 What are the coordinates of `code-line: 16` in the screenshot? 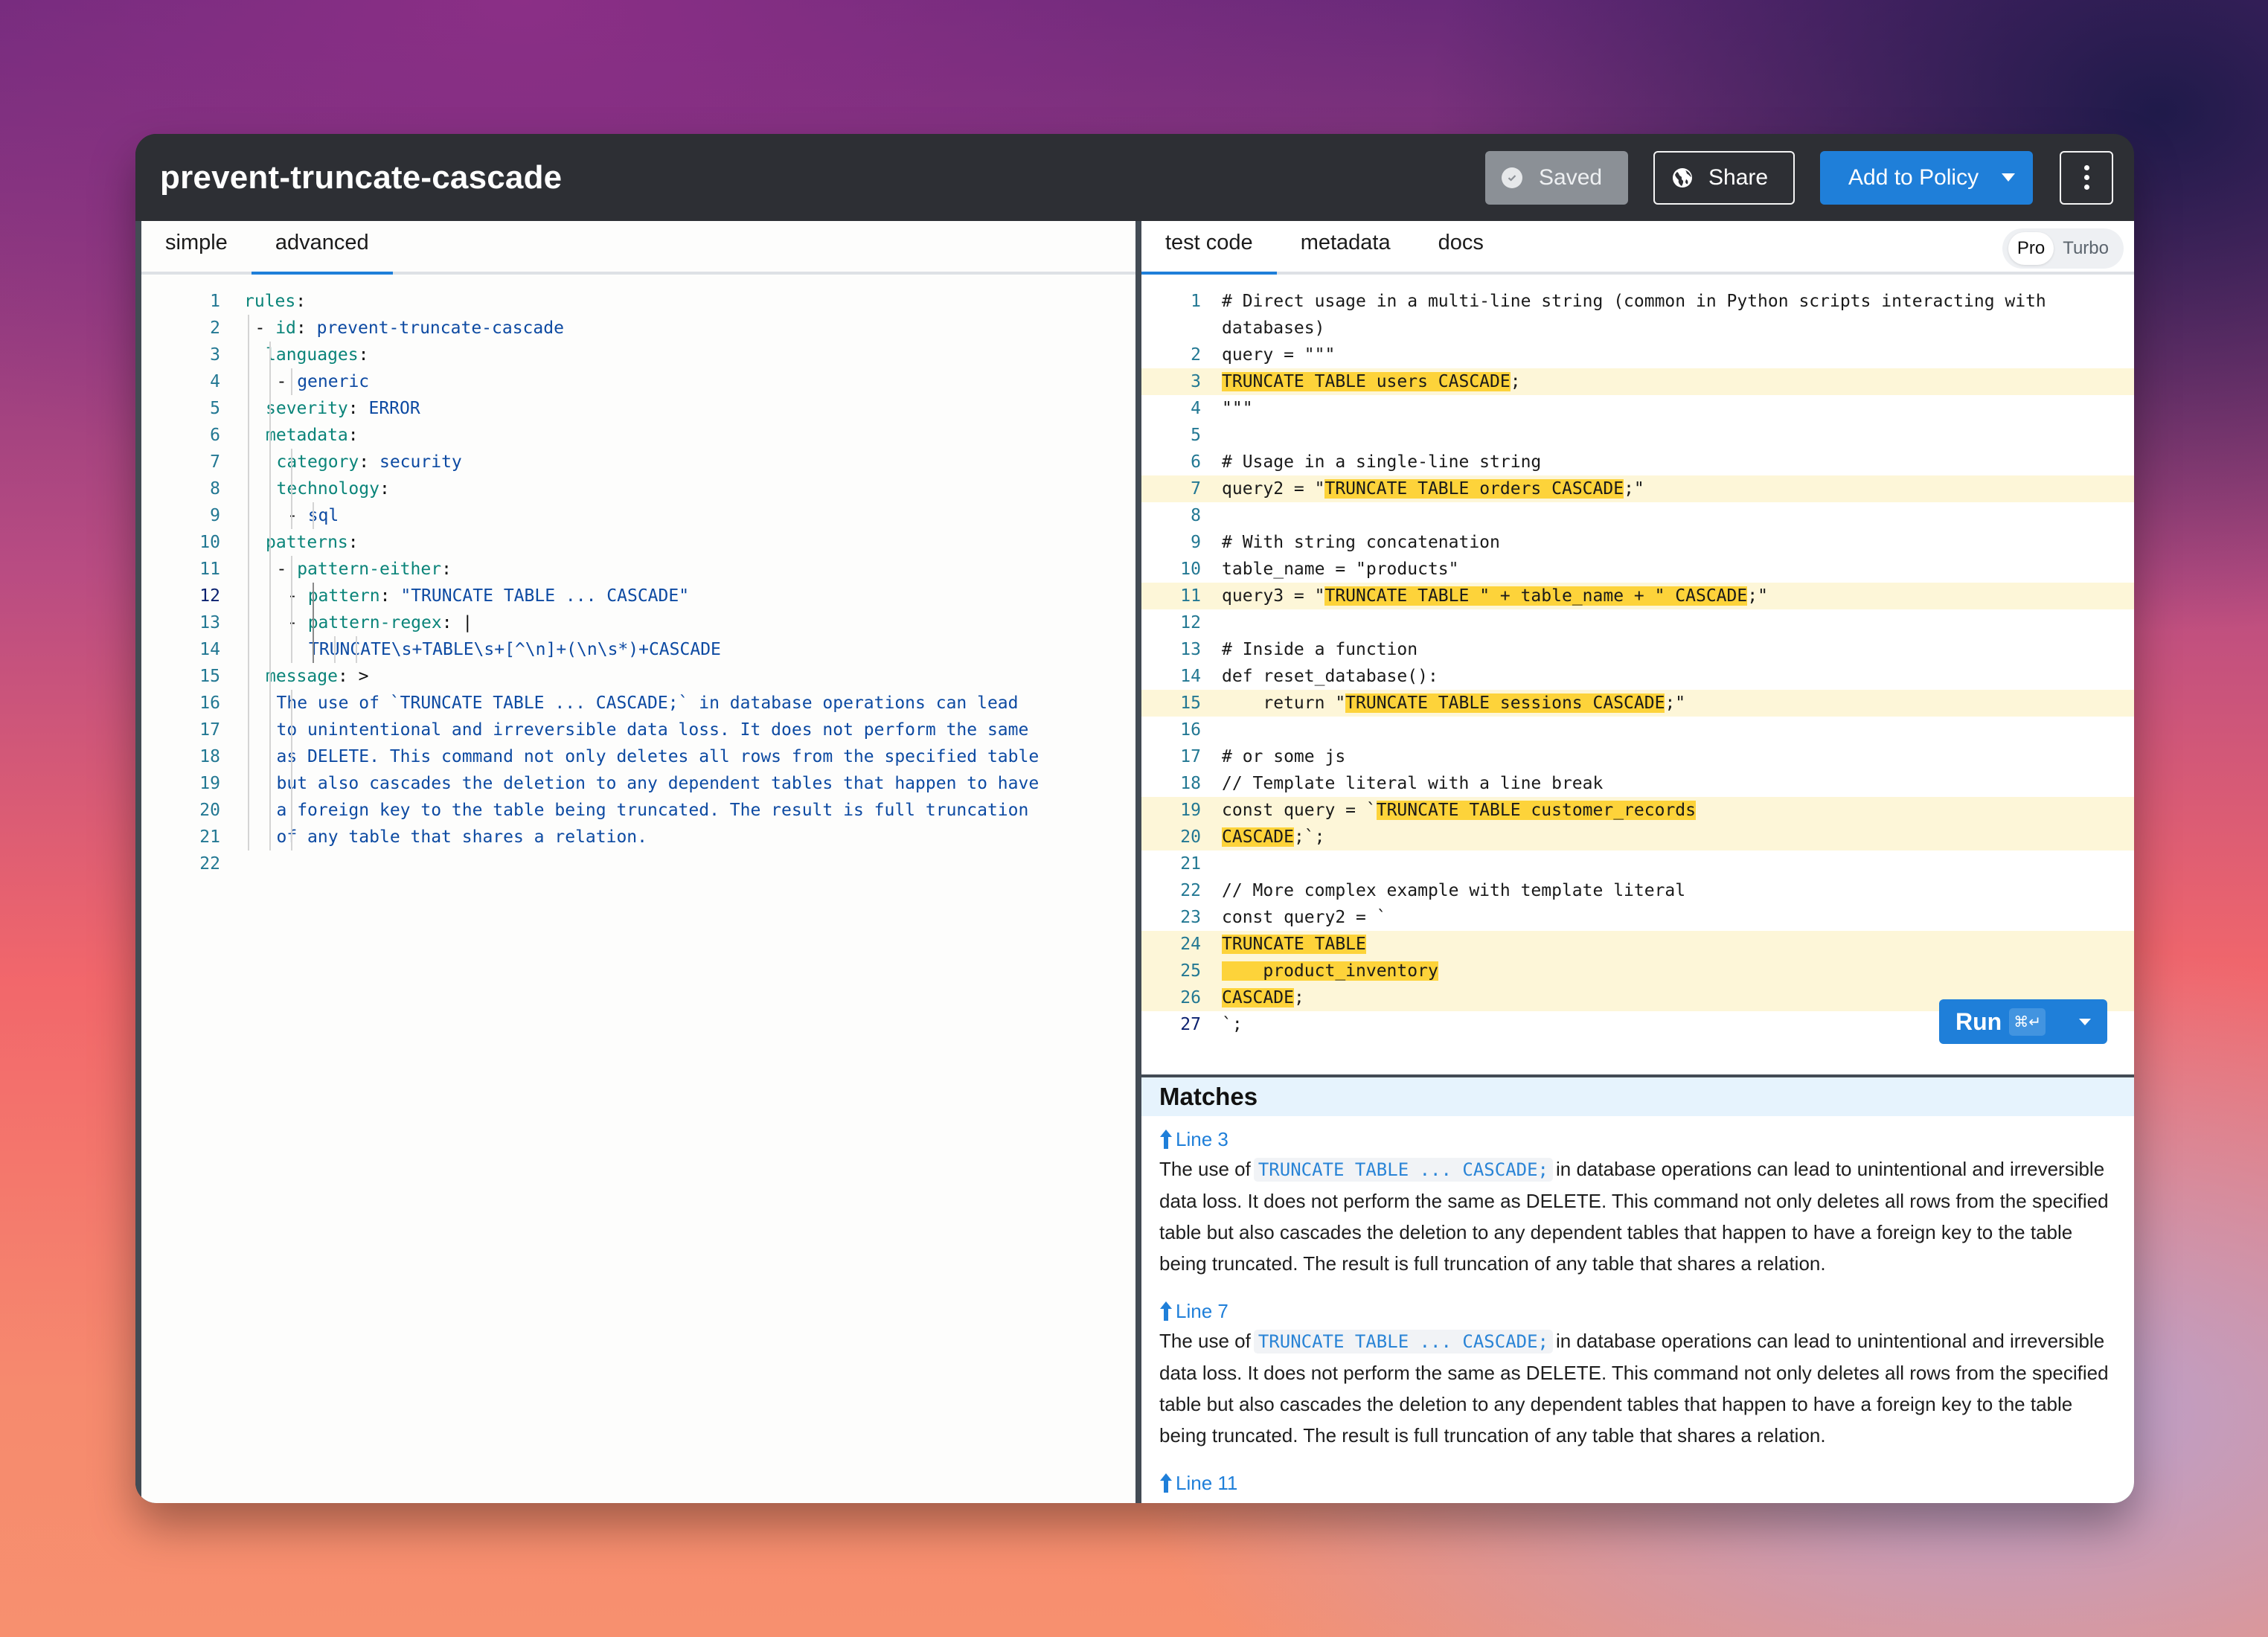 It's located at (1637, 730).